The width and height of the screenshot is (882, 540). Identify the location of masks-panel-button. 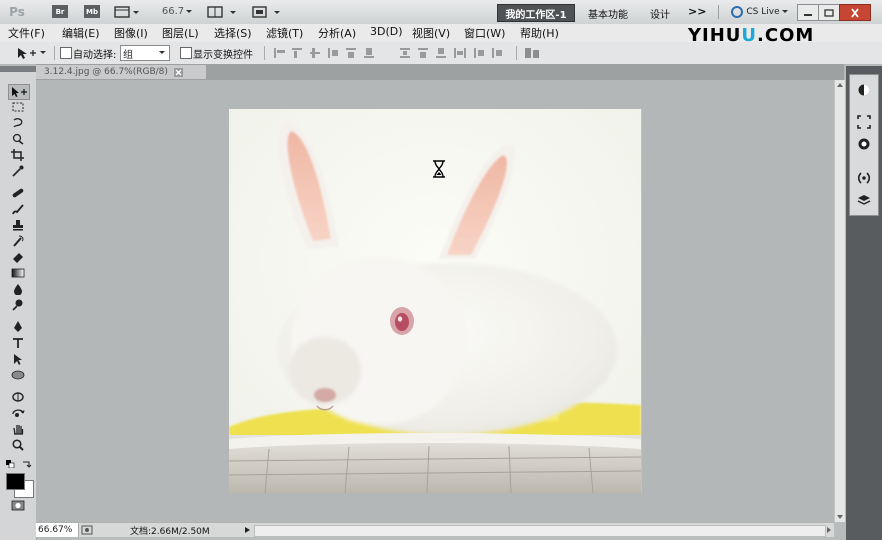
(864, 144).